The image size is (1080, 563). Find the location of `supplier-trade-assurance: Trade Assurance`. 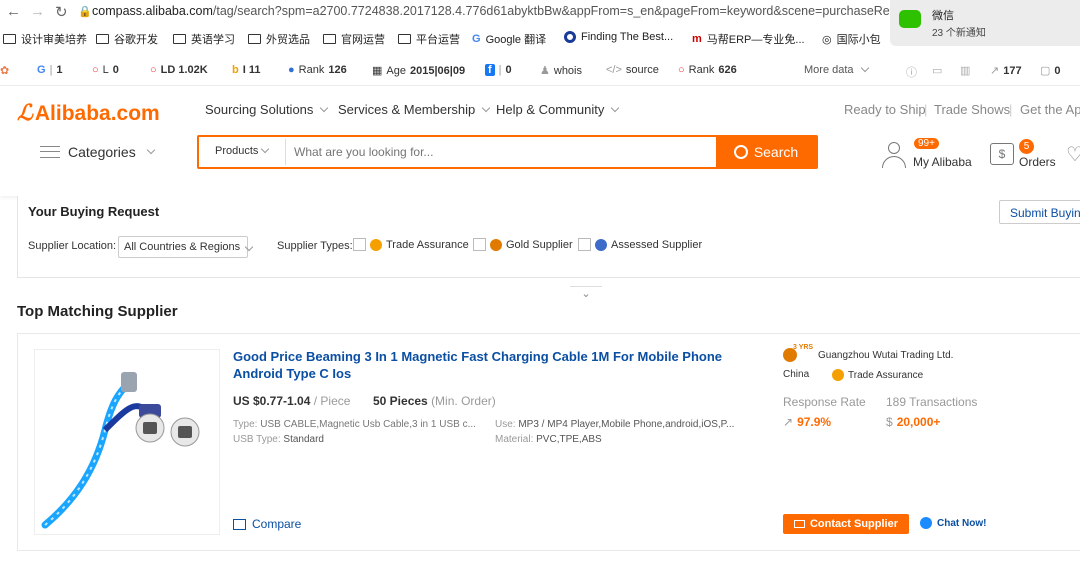

supplier-trade-assurance: Trade Assurance is located at coordinates (877, 375).